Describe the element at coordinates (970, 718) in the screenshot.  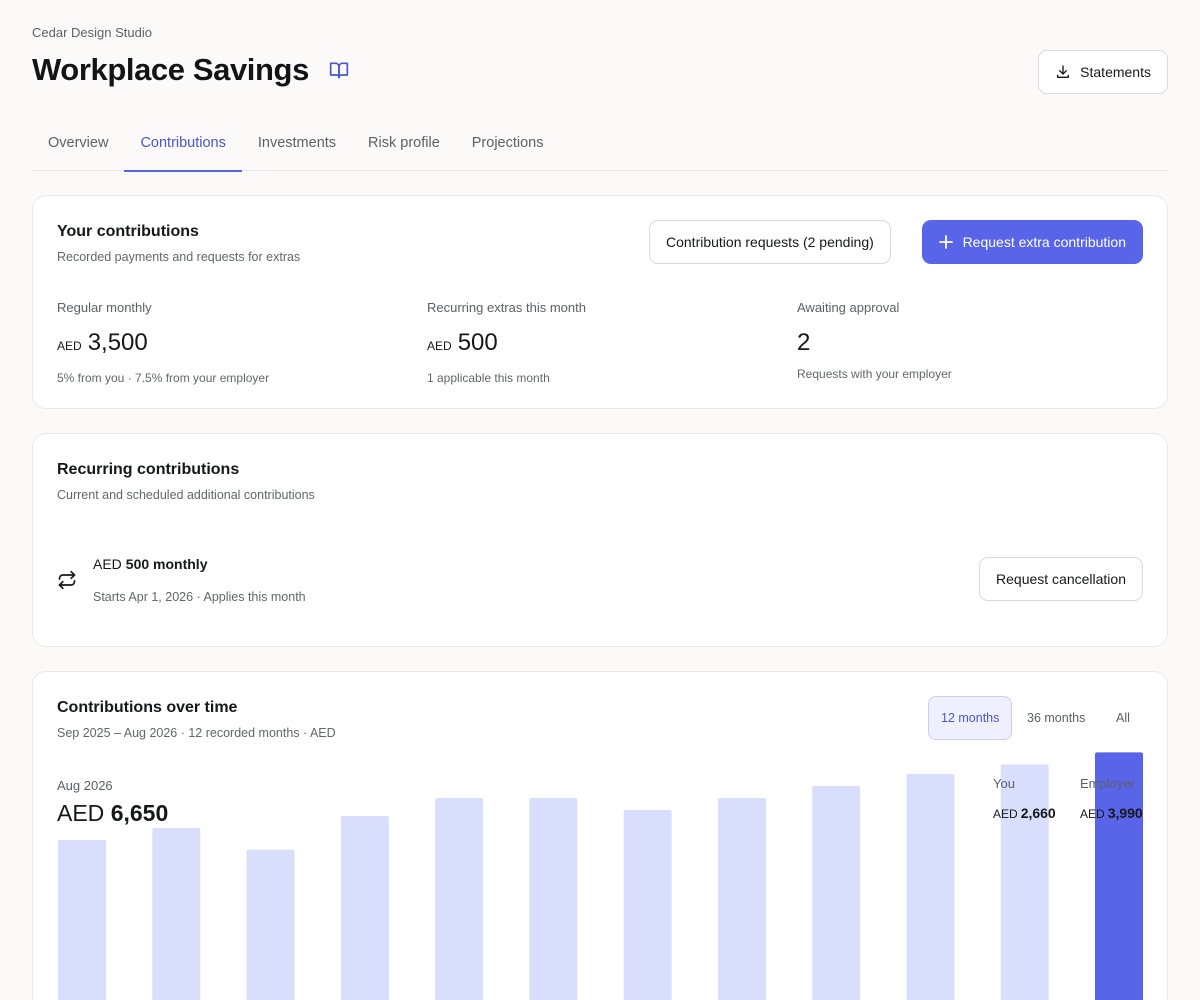
I see `range-12-months: 12 months` at that location.